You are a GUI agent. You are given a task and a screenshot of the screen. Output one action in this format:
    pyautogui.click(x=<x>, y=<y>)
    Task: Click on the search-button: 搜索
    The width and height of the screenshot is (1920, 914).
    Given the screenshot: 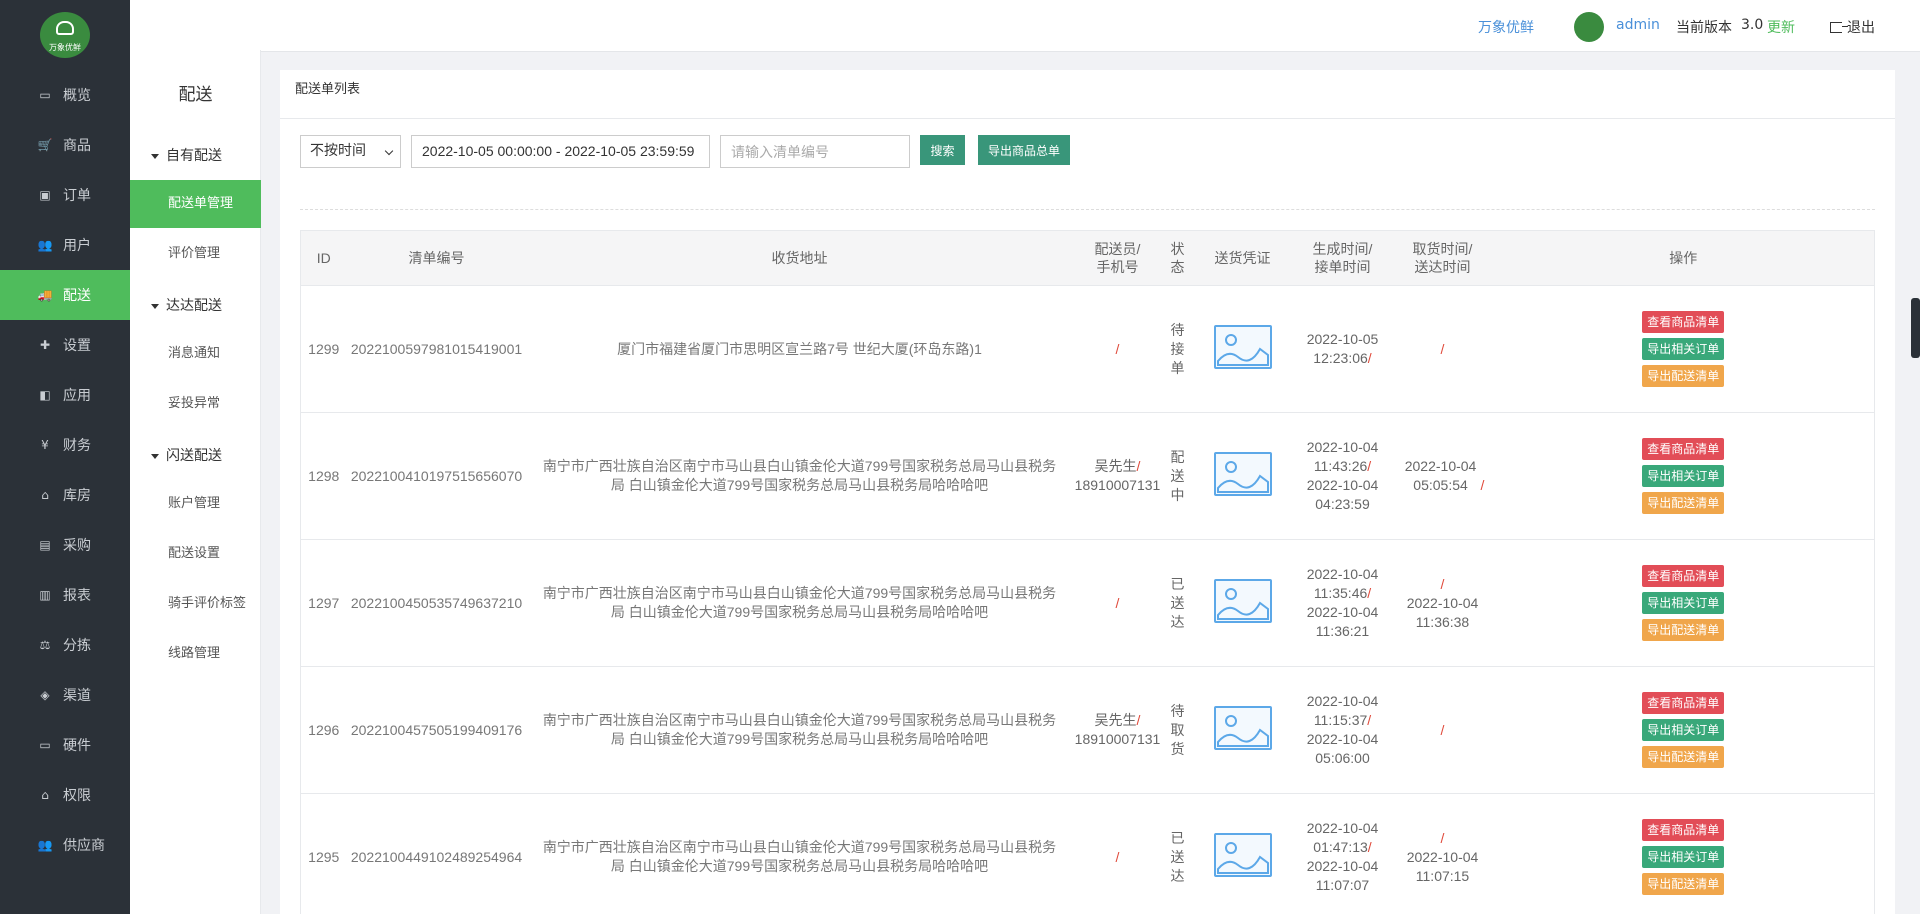 What is the action you would take?
    pyautogui.click(x=942, y=150)
    